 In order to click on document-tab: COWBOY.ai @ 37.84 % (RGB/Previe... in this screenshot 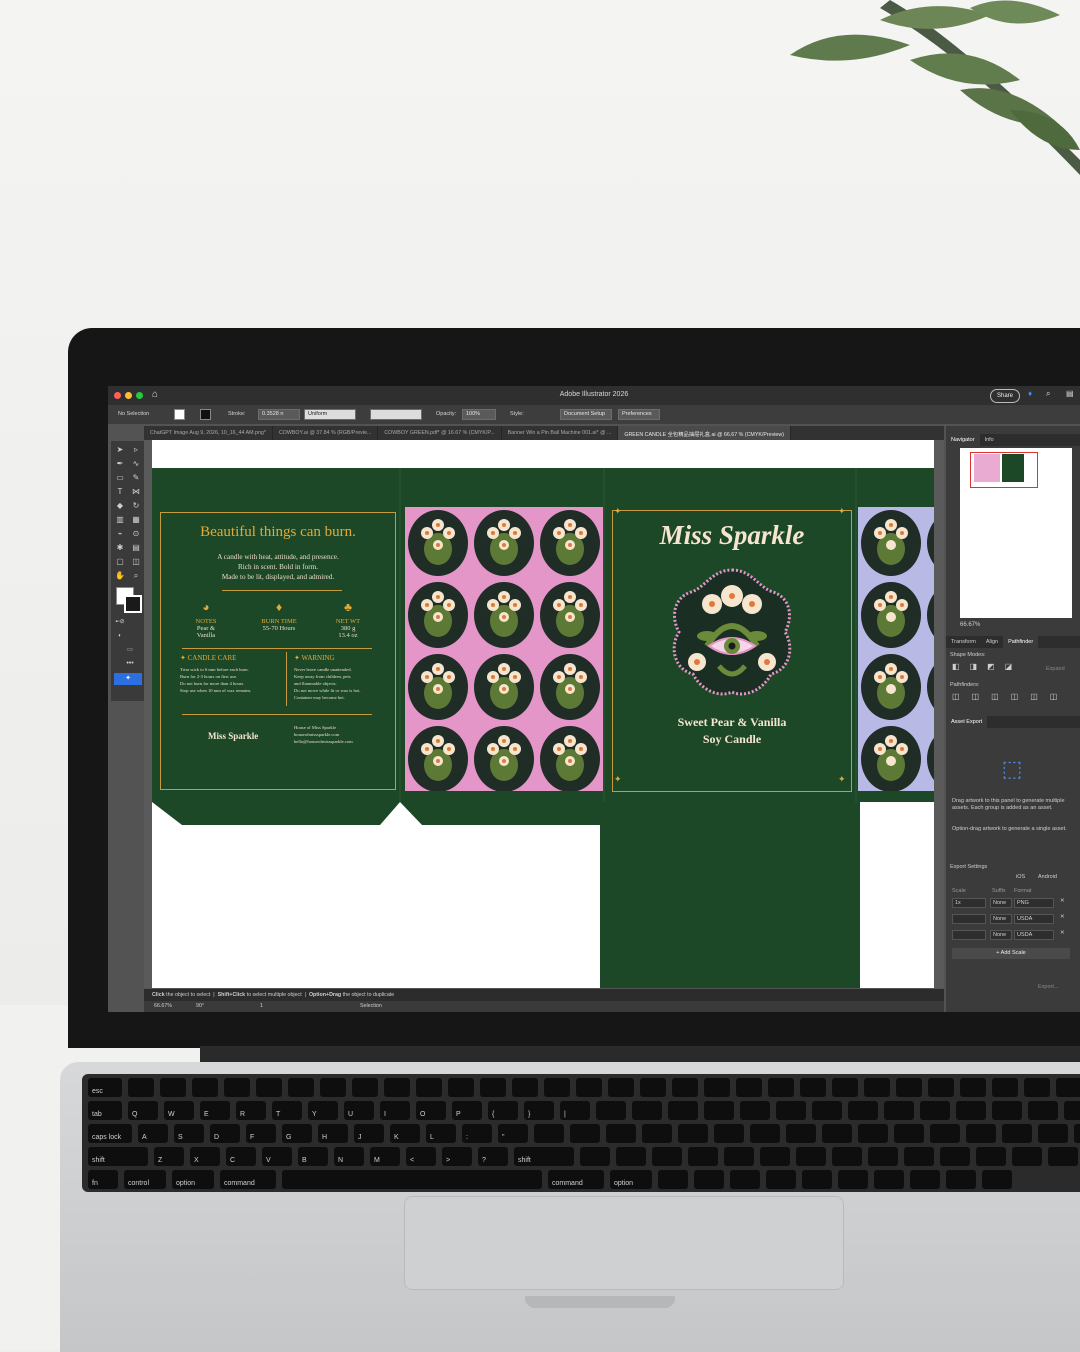, I will do `click(326, 433)`.